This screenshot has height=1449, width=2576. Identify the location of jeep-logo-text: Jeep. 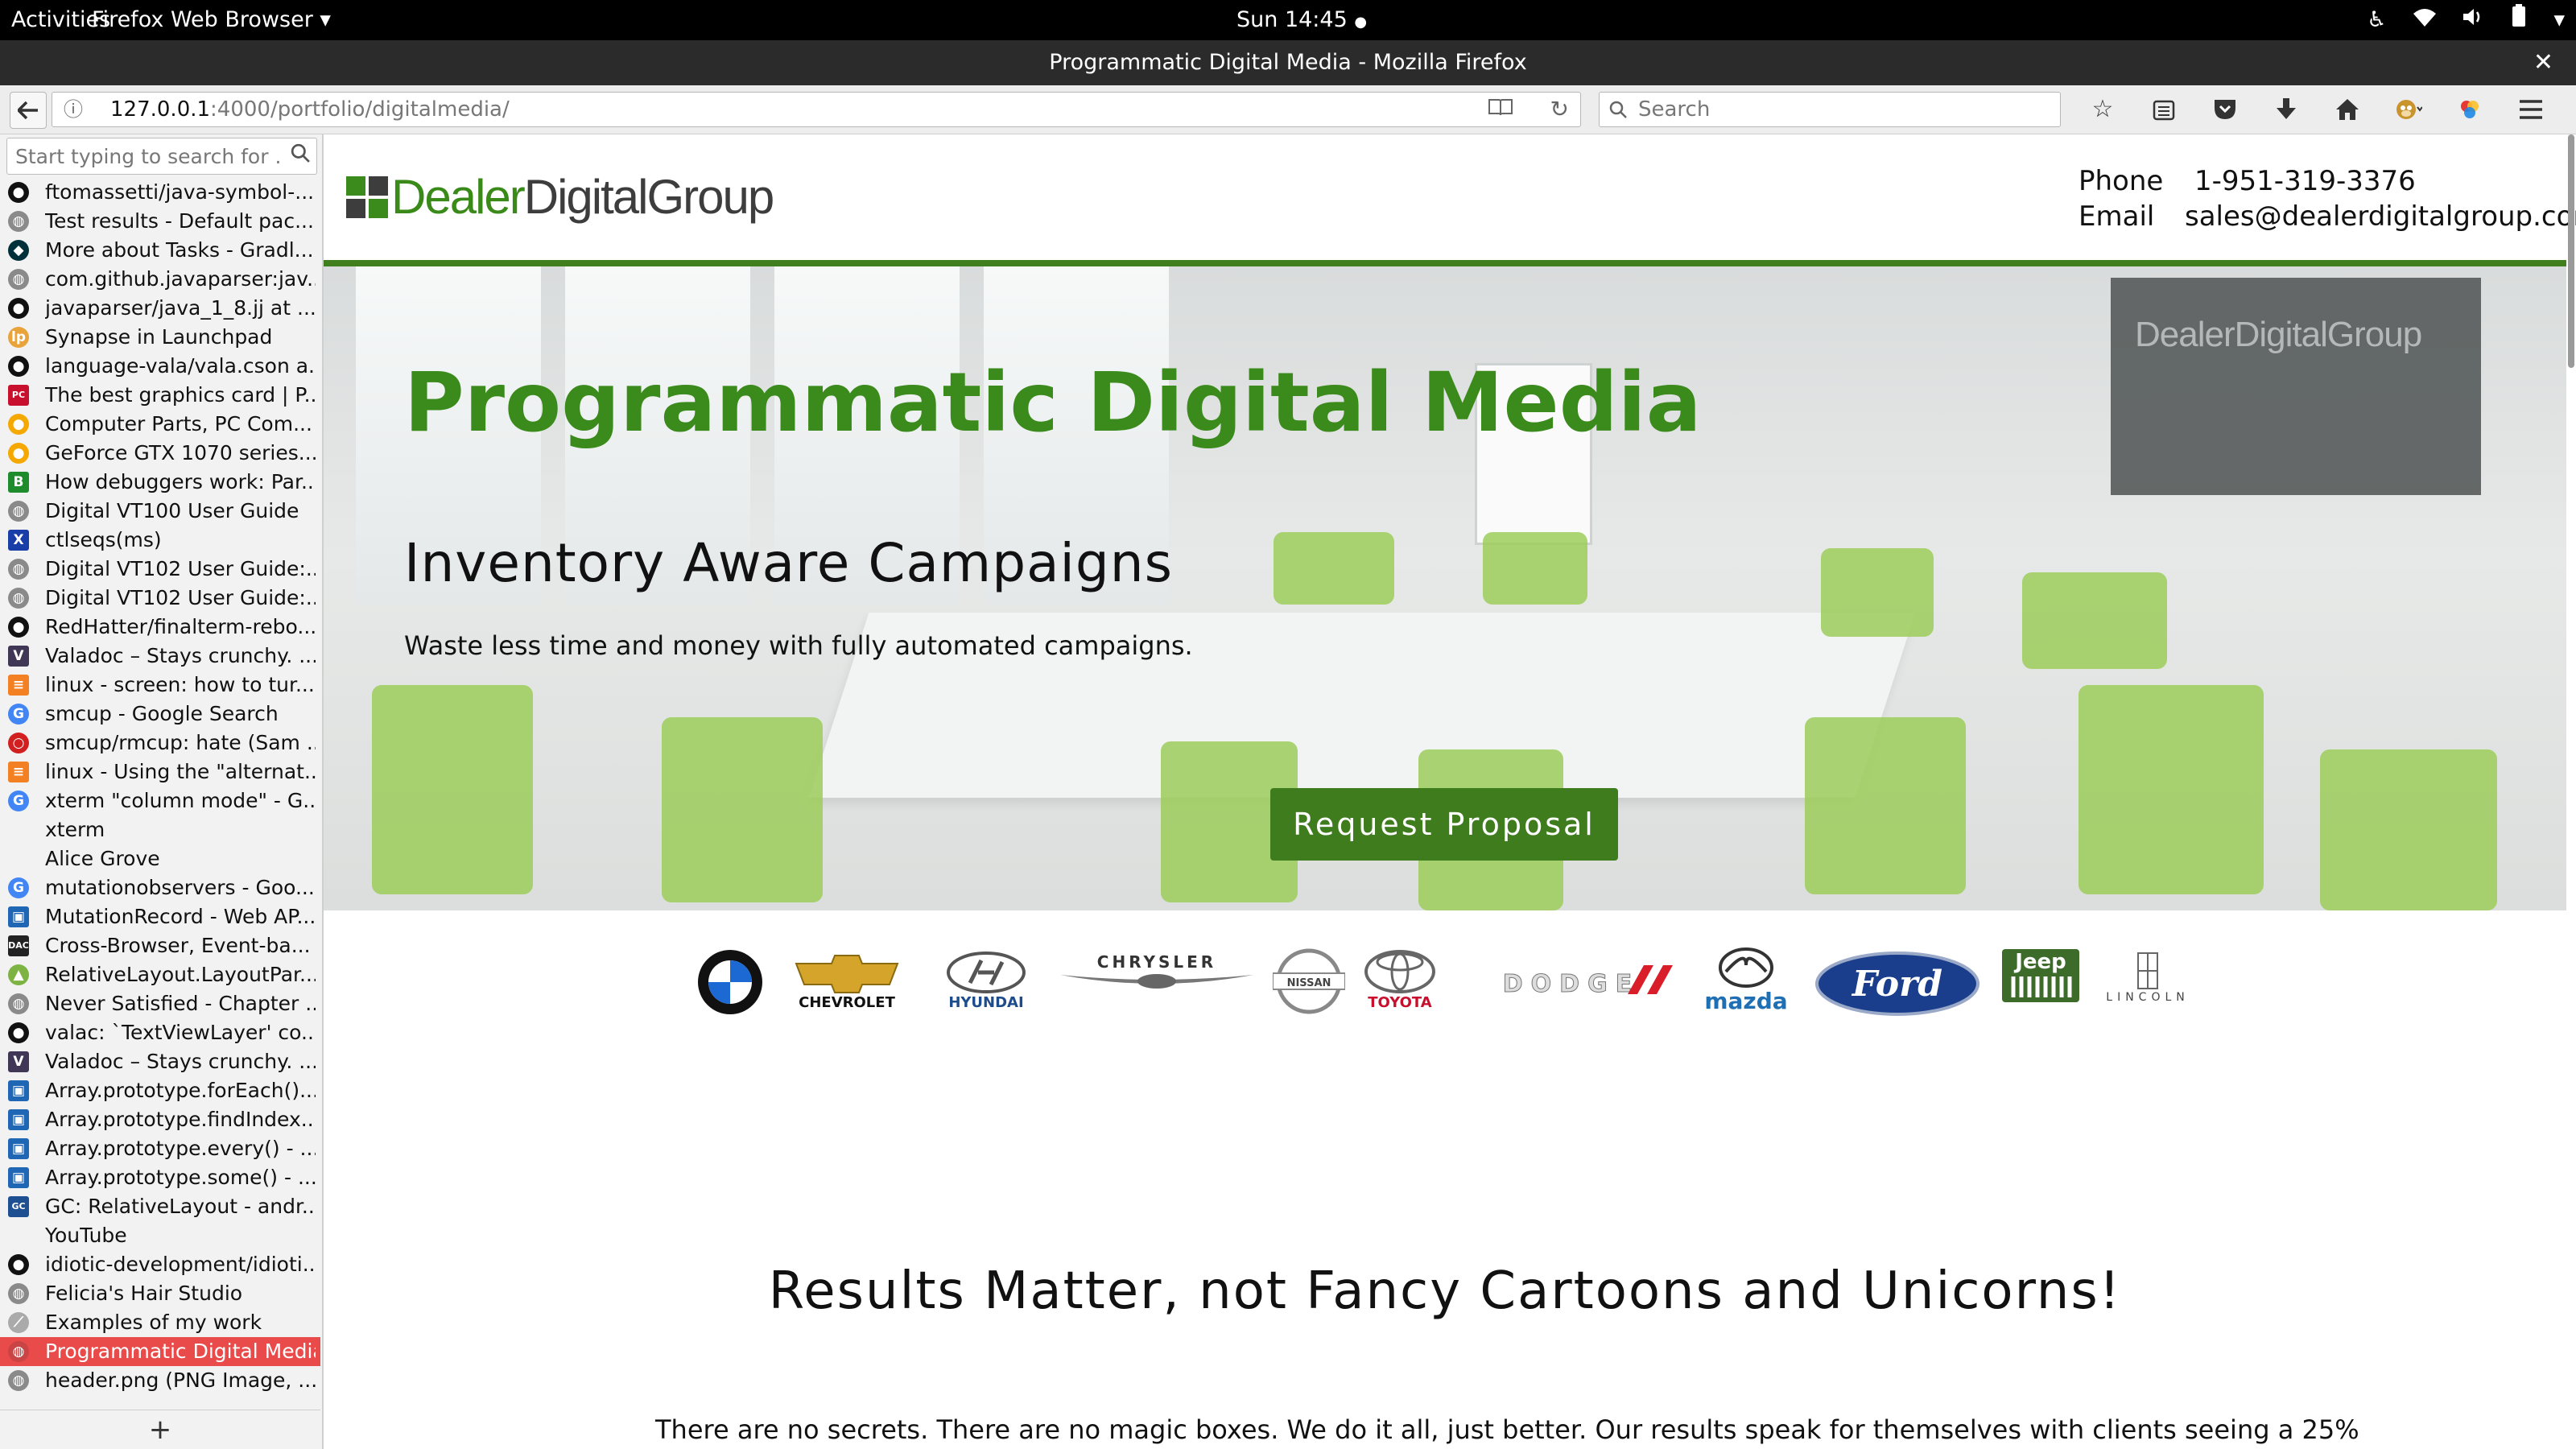
(2039, 962).